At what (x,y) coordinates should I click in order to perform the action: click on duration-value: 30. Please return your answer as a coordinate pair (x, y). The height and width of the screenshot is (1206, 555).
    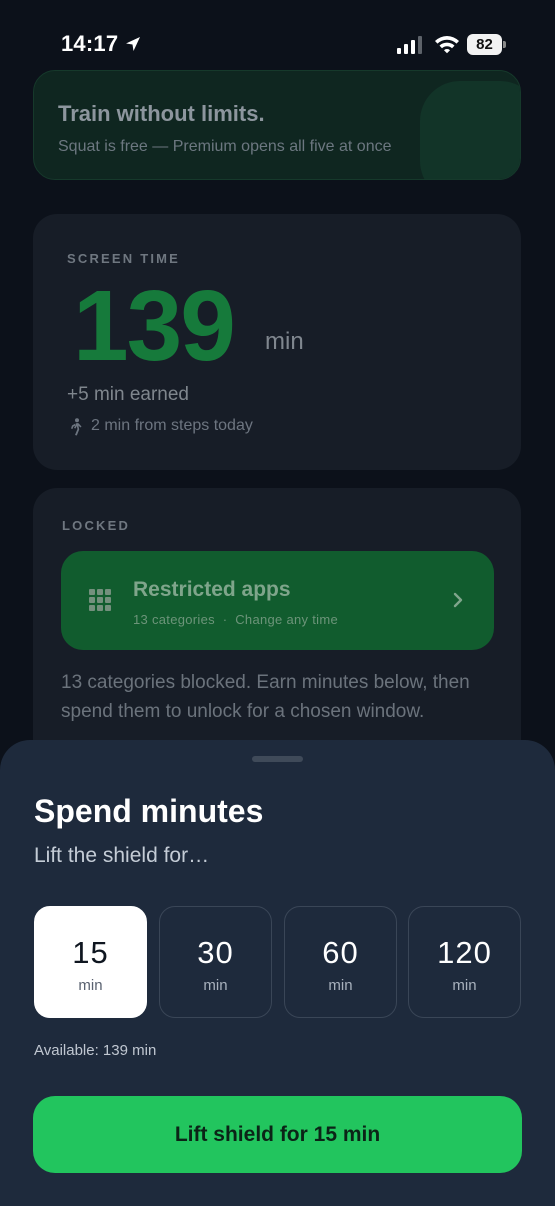
    Looking at the image, I should click on (215, 952).